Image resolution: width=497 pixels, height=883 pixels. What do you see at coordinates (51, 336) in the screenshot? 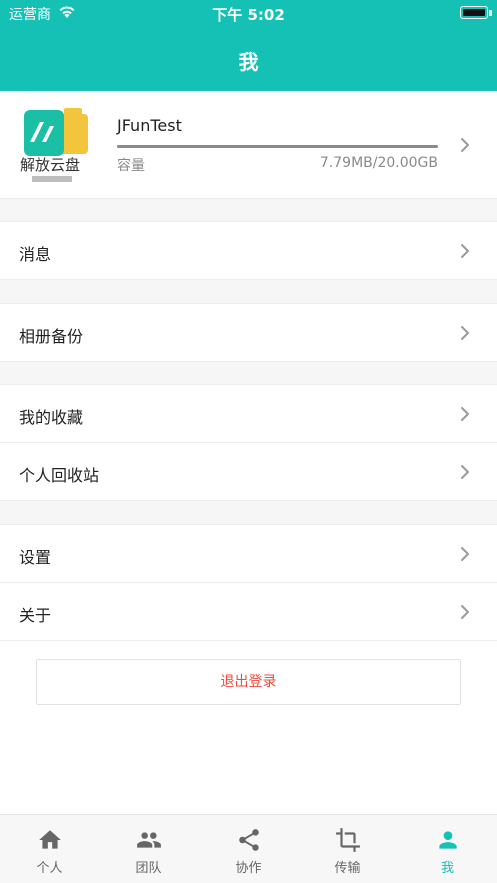
I see `menu-item-label: 相册备份` at bounding box center [51, 336].